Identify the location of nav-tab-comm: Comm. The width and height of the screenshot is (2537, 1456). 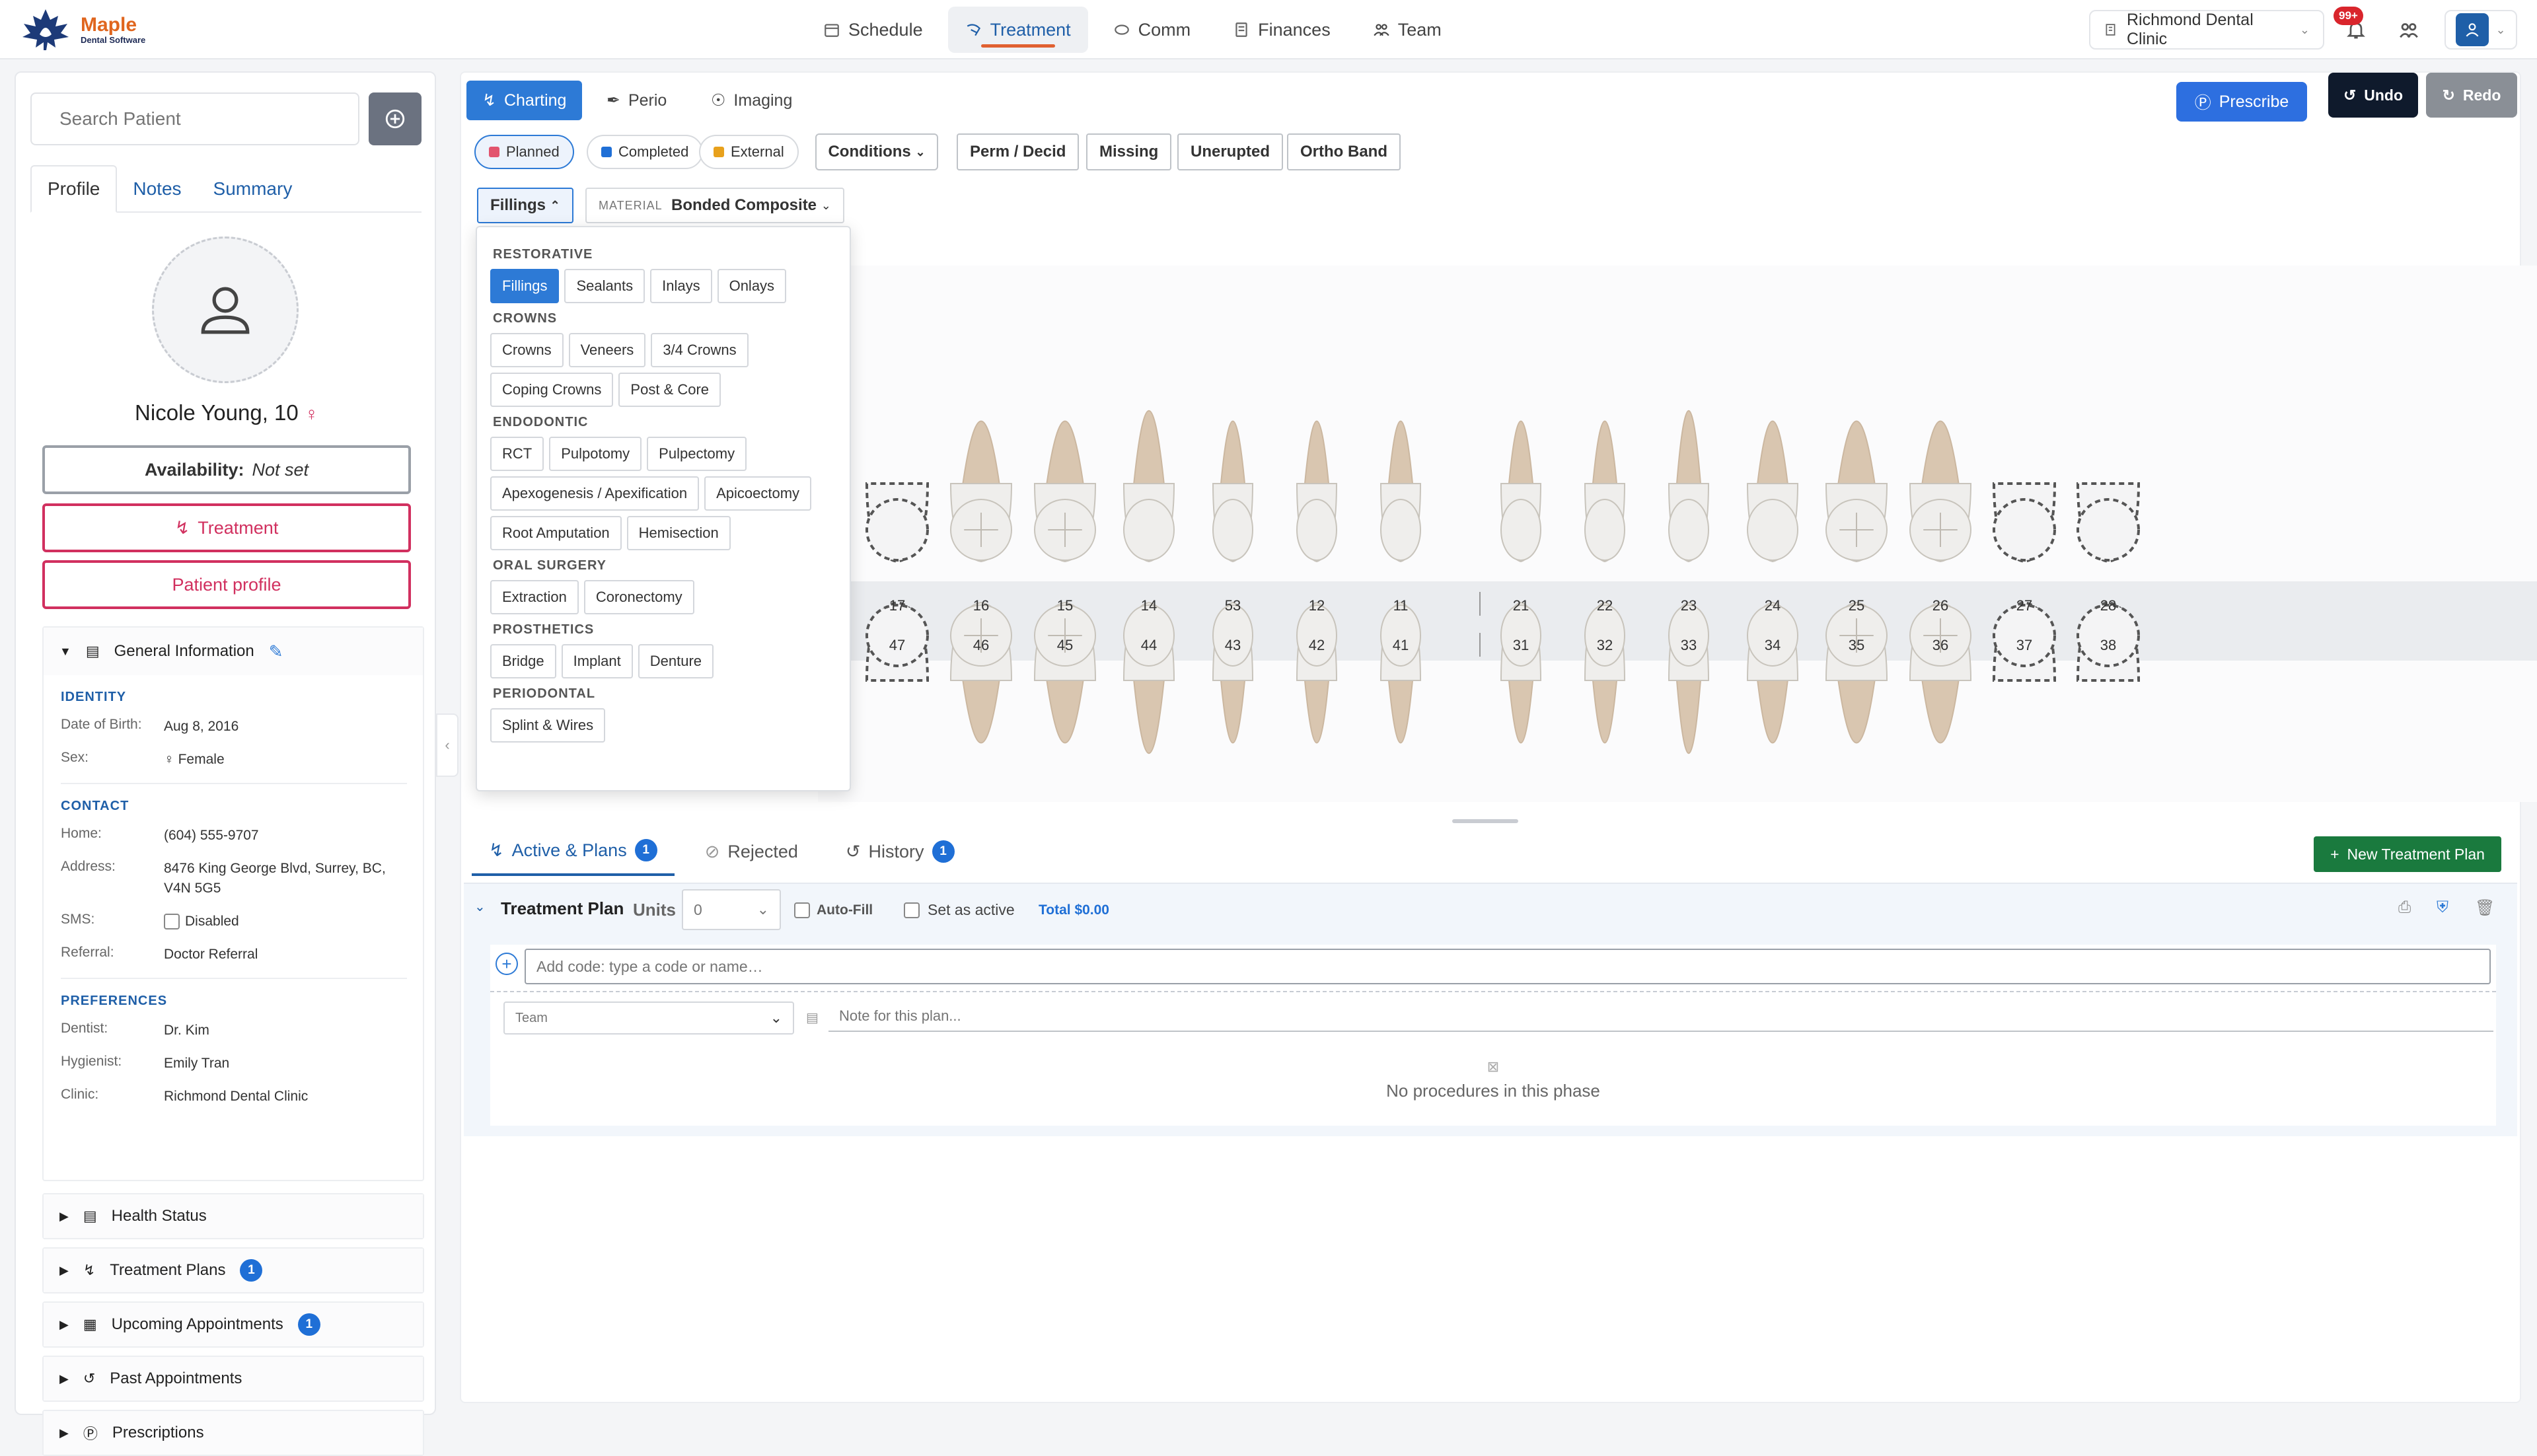
(1152, 30).